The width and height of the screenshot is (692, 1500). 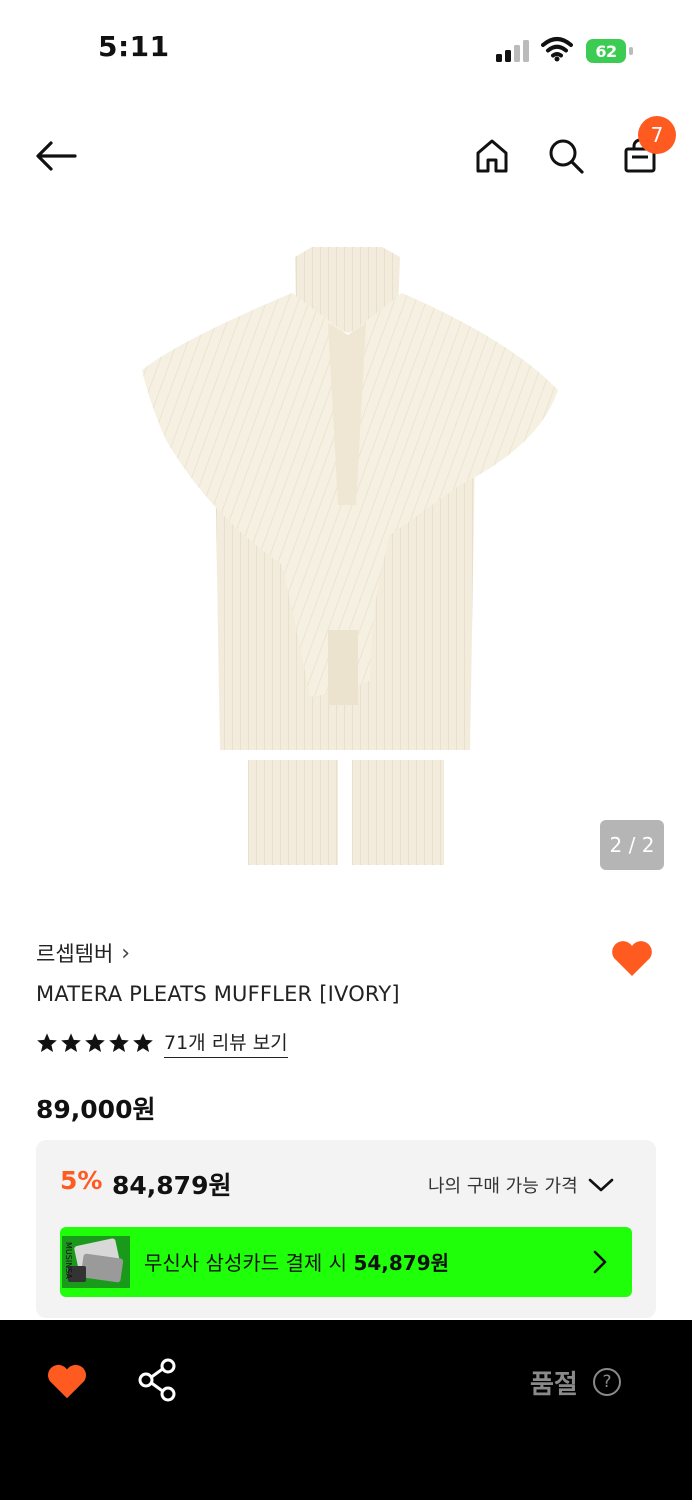 I want to click on card-promo-price: 54,879원, so click(x=401, y=1263).